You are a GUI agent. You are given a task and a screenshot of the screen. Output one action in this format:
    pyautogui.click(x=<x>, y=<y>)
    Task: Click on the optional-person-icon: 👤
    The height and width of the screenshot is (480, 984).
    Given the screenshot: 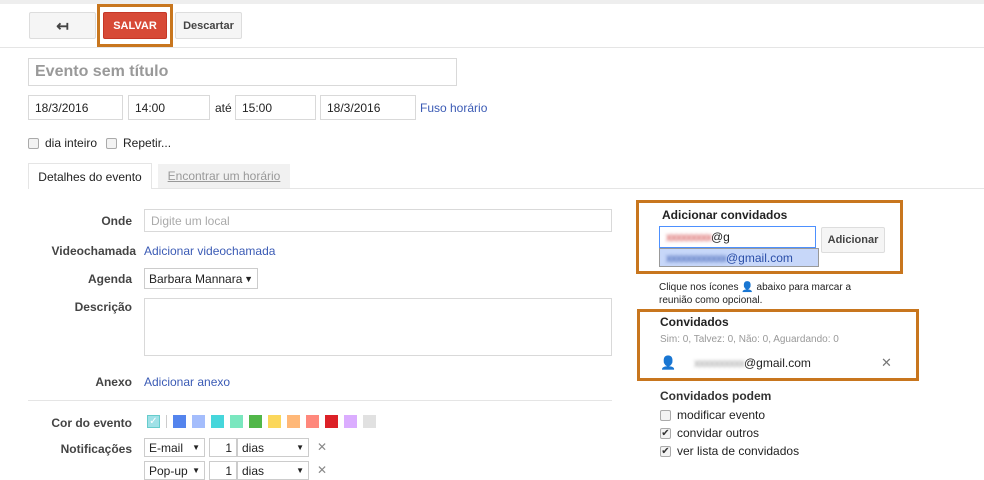 What is the action you would take?
    pyautogui.click(x=668, y=363)
    